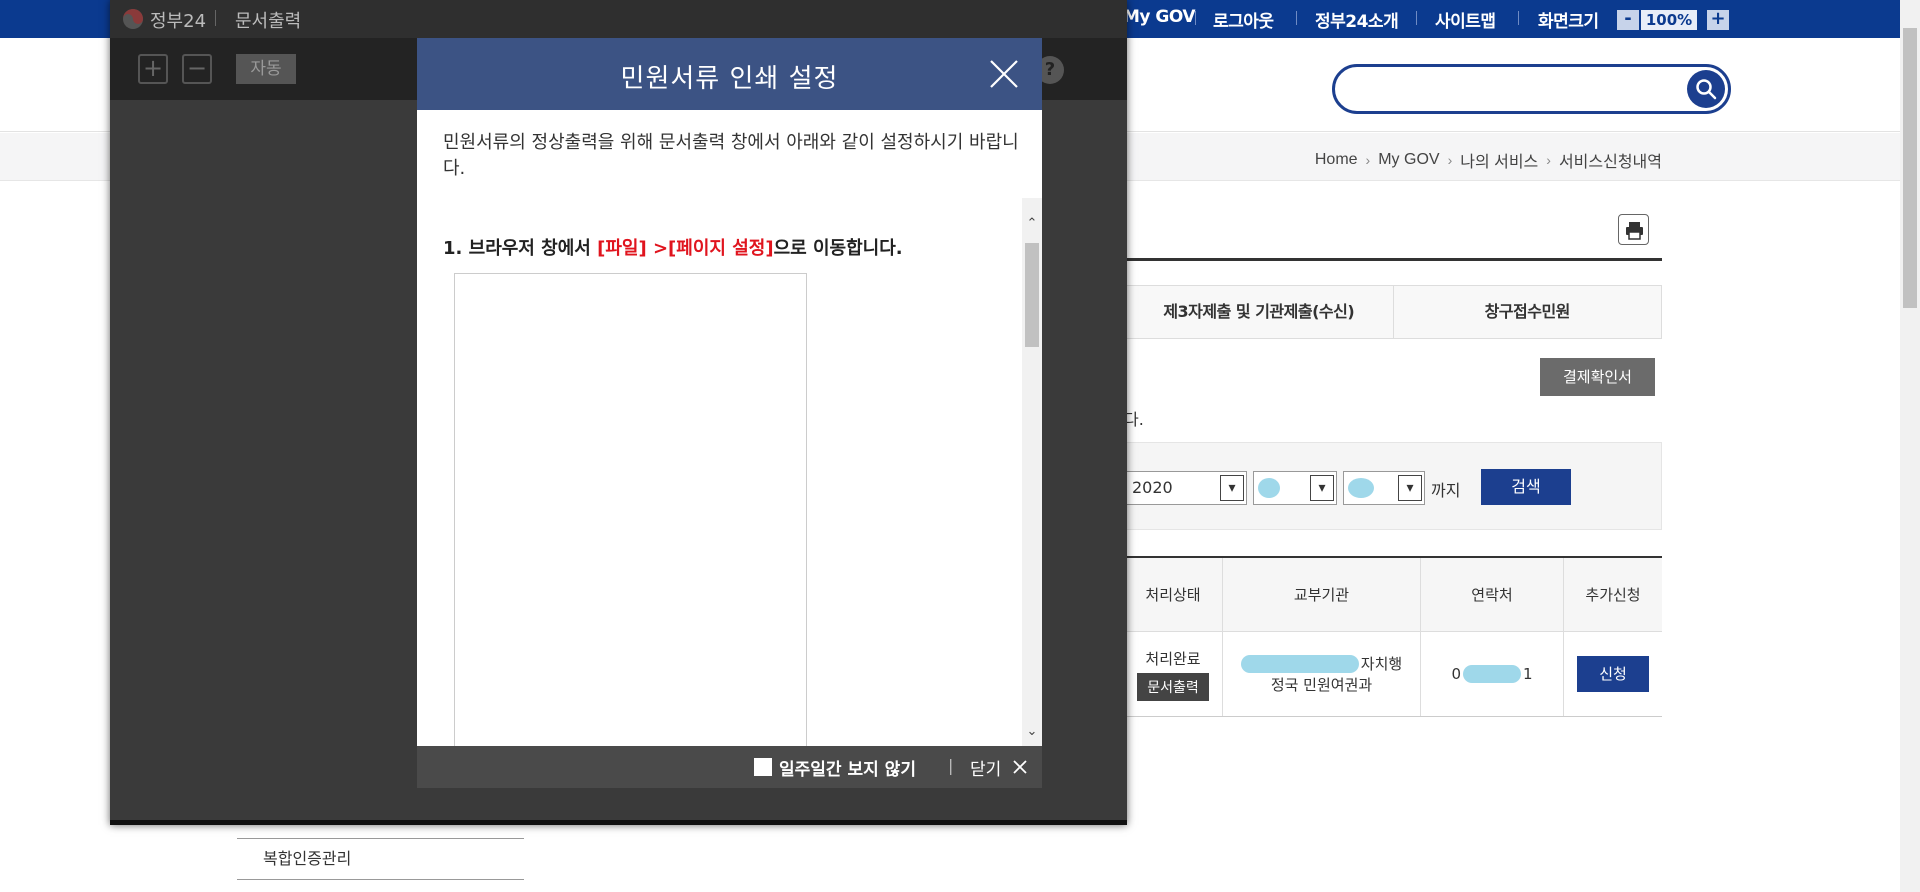 The image size is (1920, 892). I want to click on sidebar-item-auth-management: 복합인증관리, so click(380, 859).